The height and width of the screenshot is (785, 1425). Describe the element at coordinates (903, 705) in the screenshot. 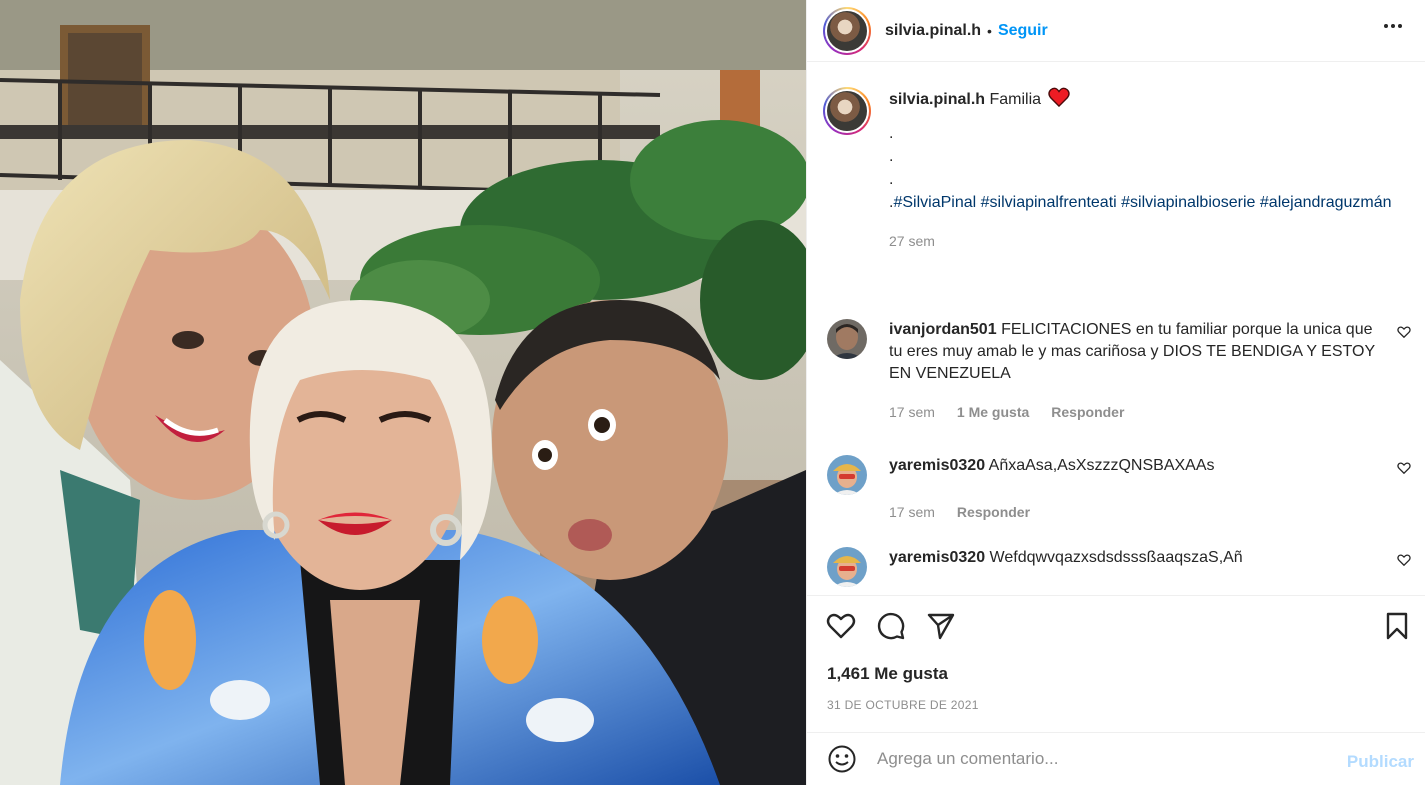

I see `post-date: 31 DE OCTUBRE DE 2021` at that location.